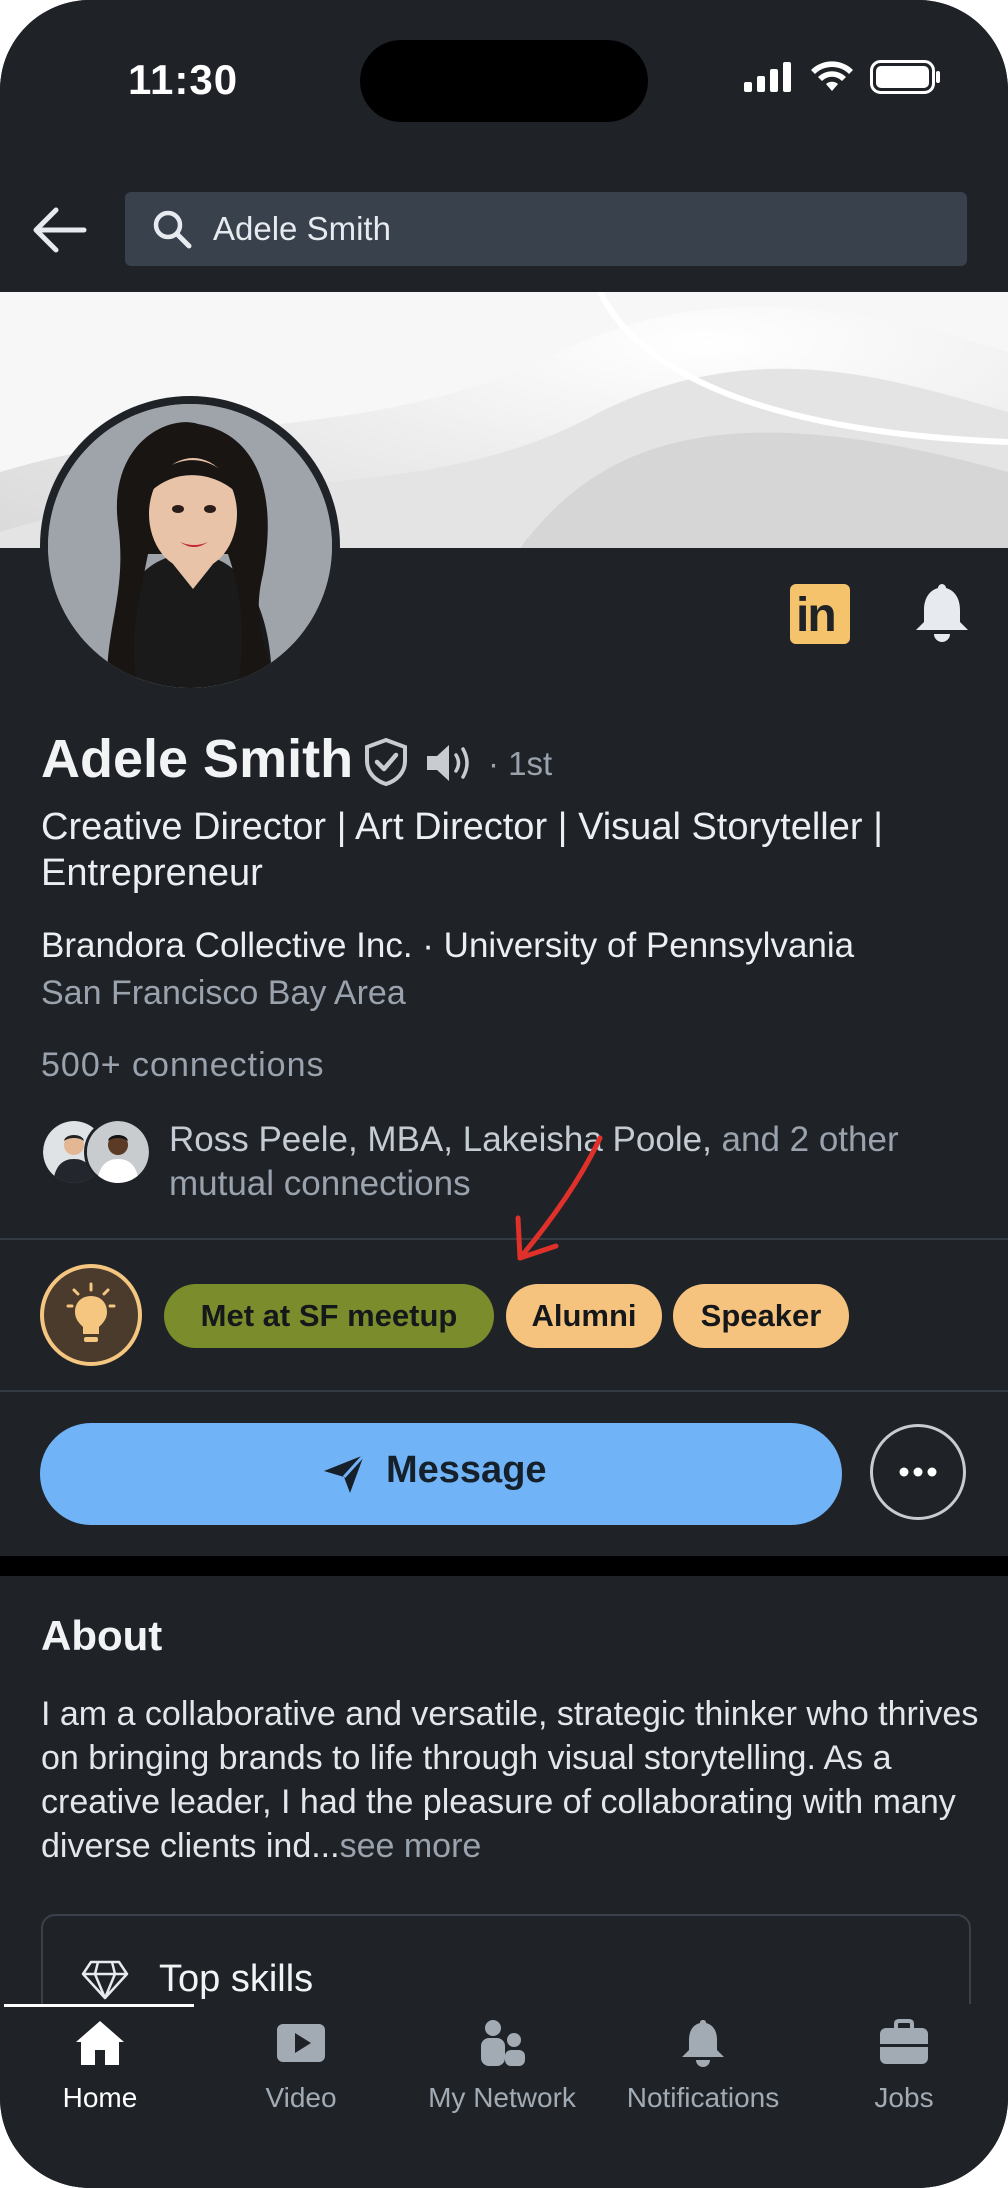  I want to click on search-header: Adele Smith, so click(504, 231).